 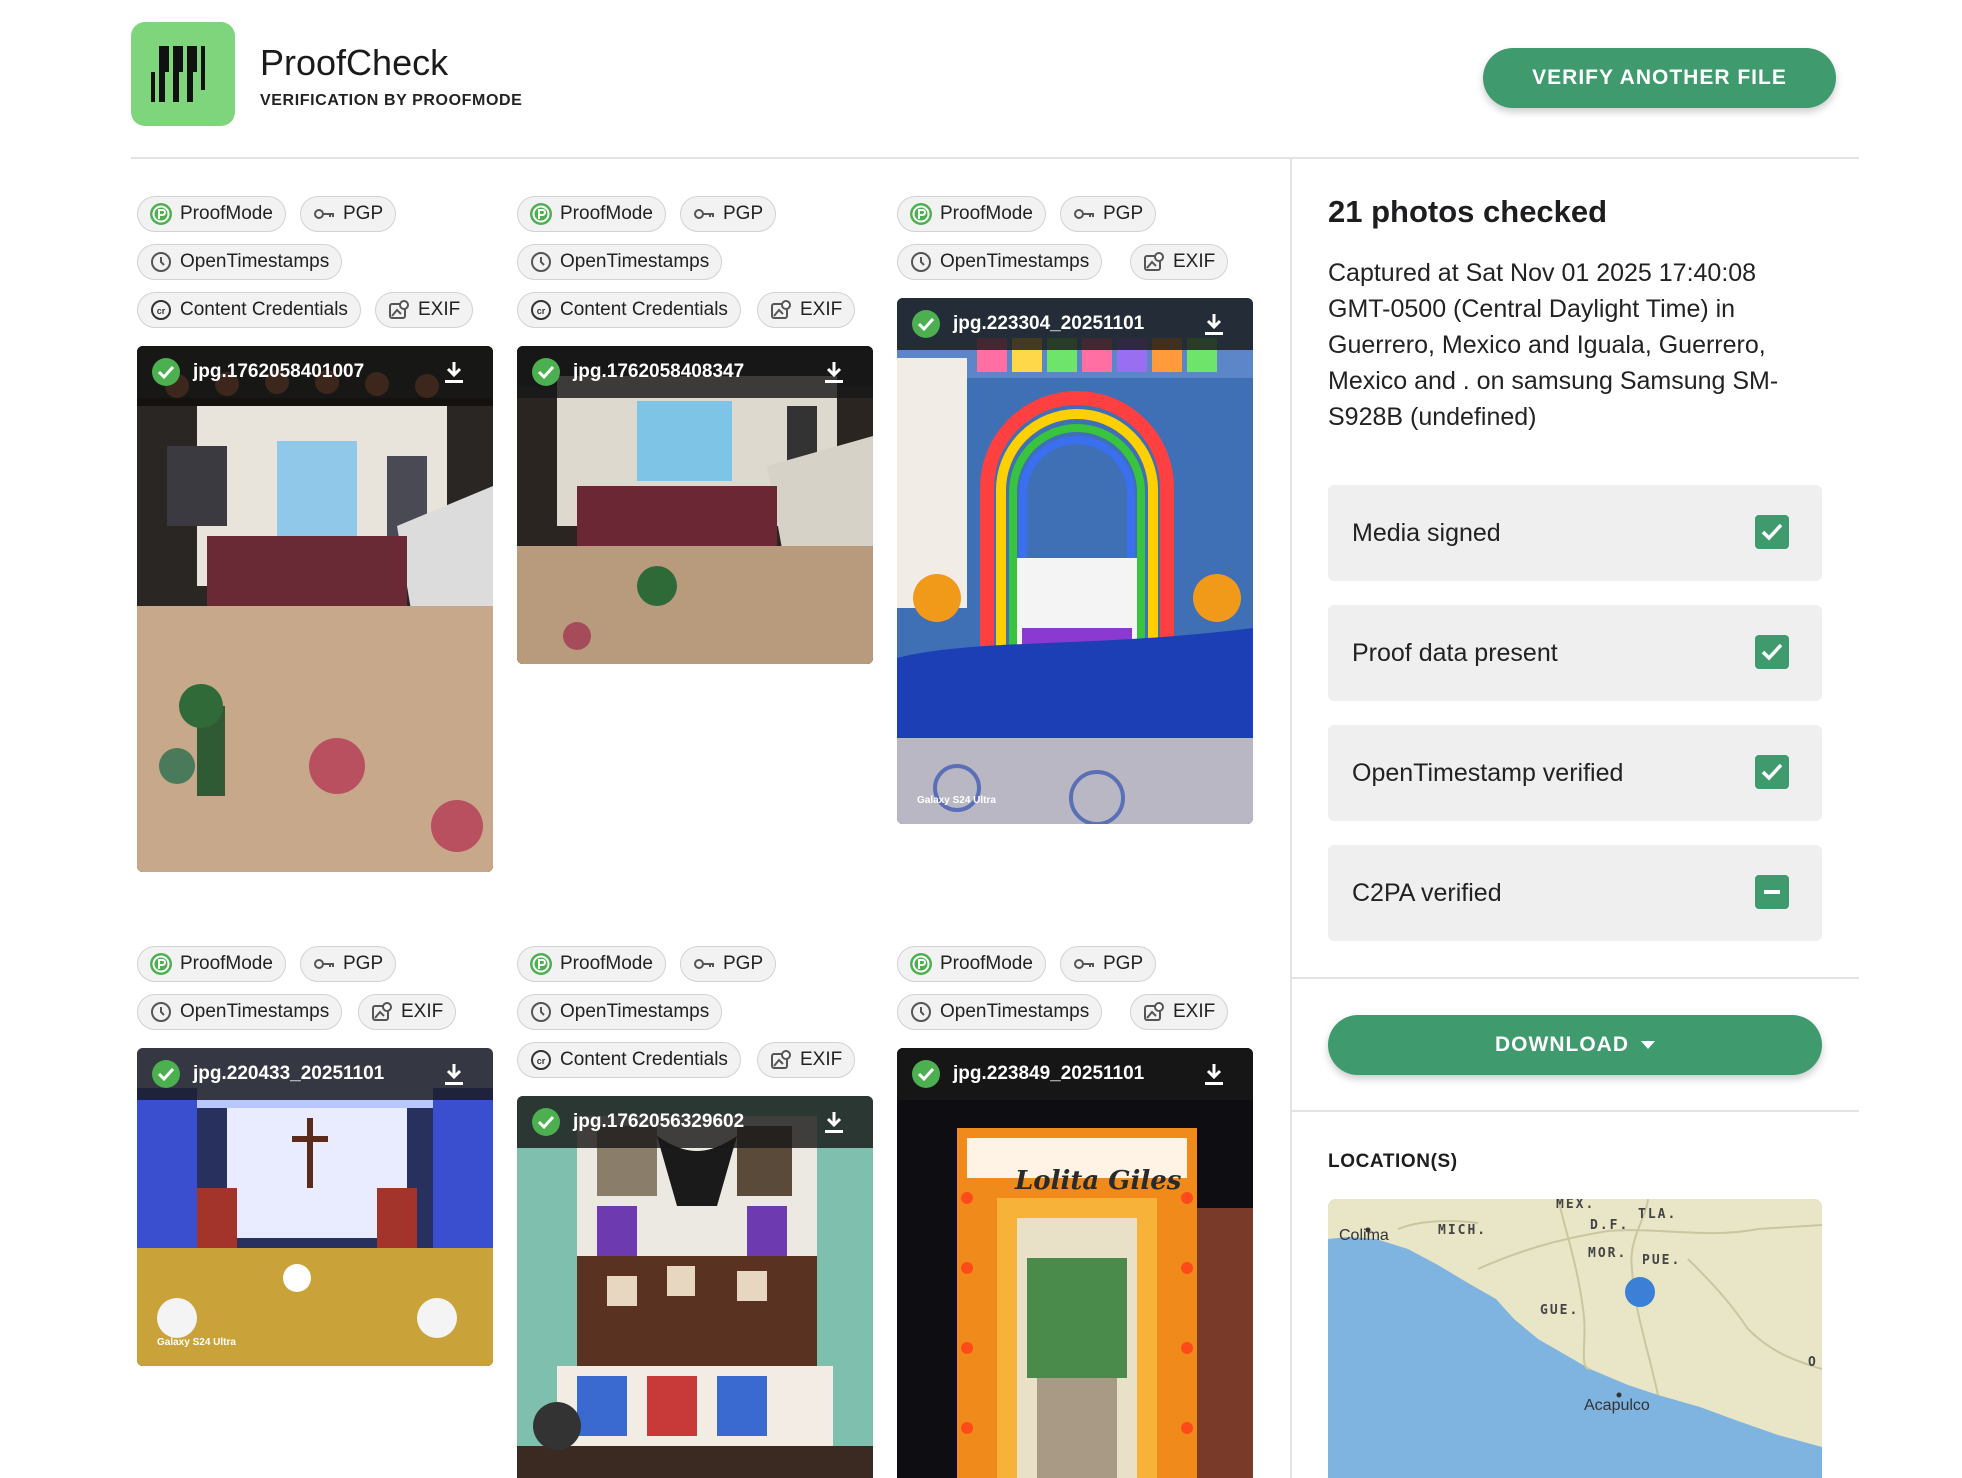 What do you see at coordinates (289, 1073) in the screenshot?
I see `photo-filename: jpg.220433_20251101` at bounding box center [289, 1073].